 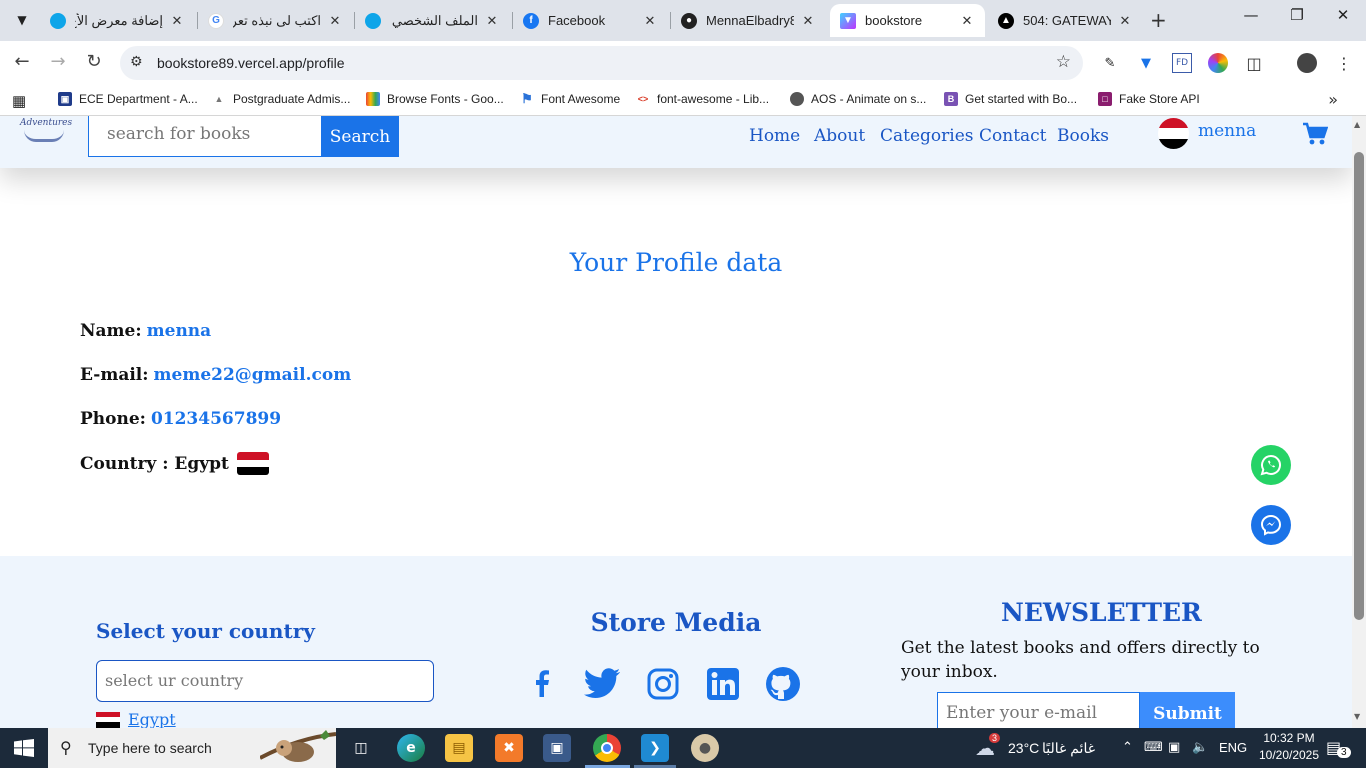 What do you see at coordinates (1063, 62) in the screenshot?
I see `bookmark-star-icon: ☆` at bounding box center [1063, 62].